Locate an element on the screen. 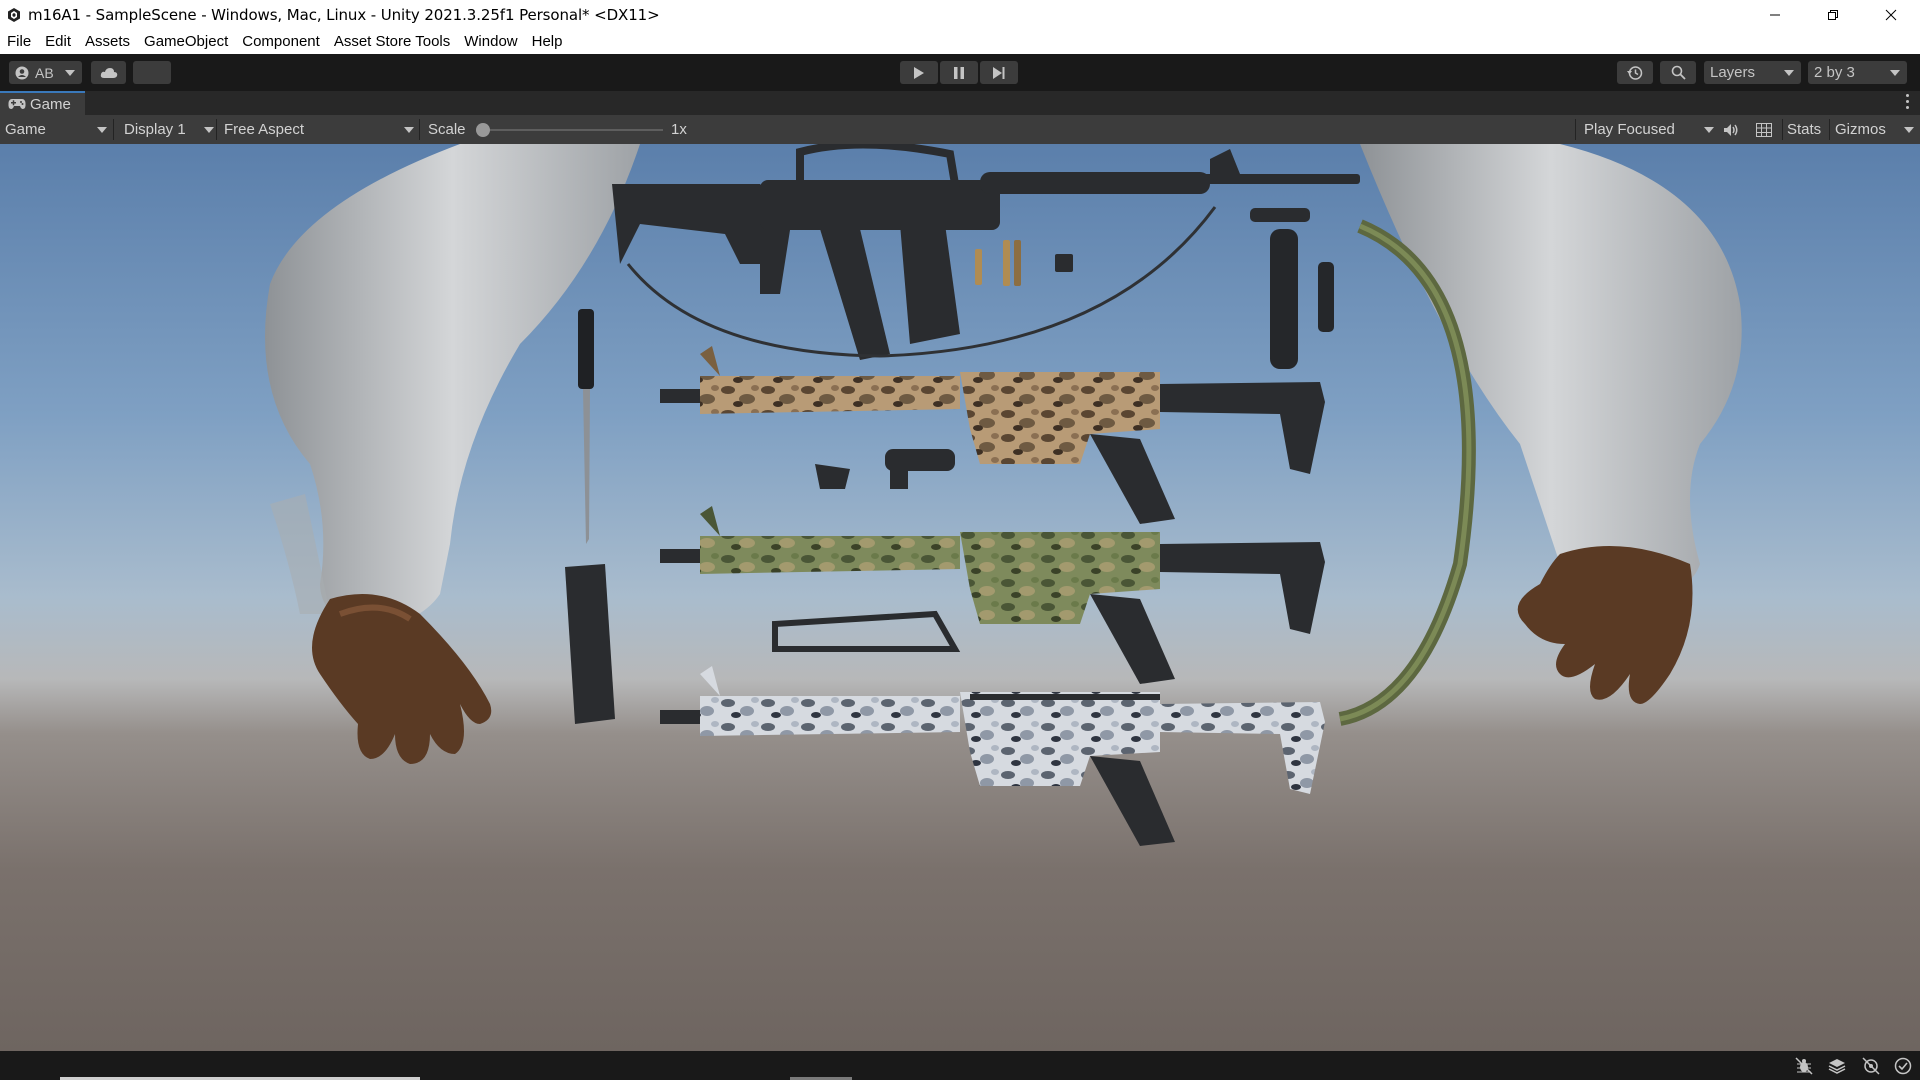  play-icon is located at coordinates (919, 72).